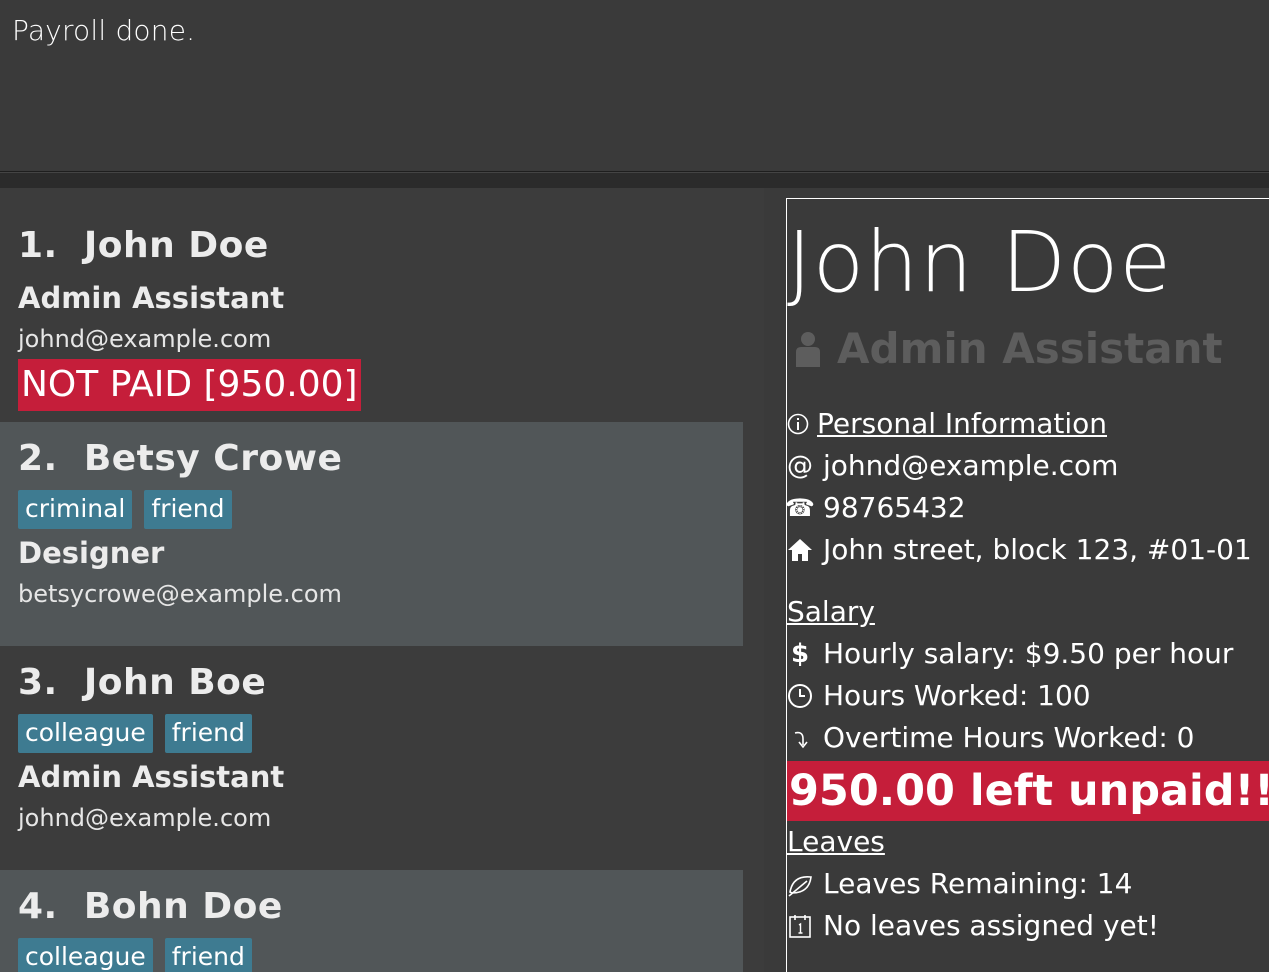  What do you see at coordinates (1028, 653) in the screenshot?
I see `hourly-salary: Hourly salary: $9.50 per hour` at bounding box center [1028, 653].